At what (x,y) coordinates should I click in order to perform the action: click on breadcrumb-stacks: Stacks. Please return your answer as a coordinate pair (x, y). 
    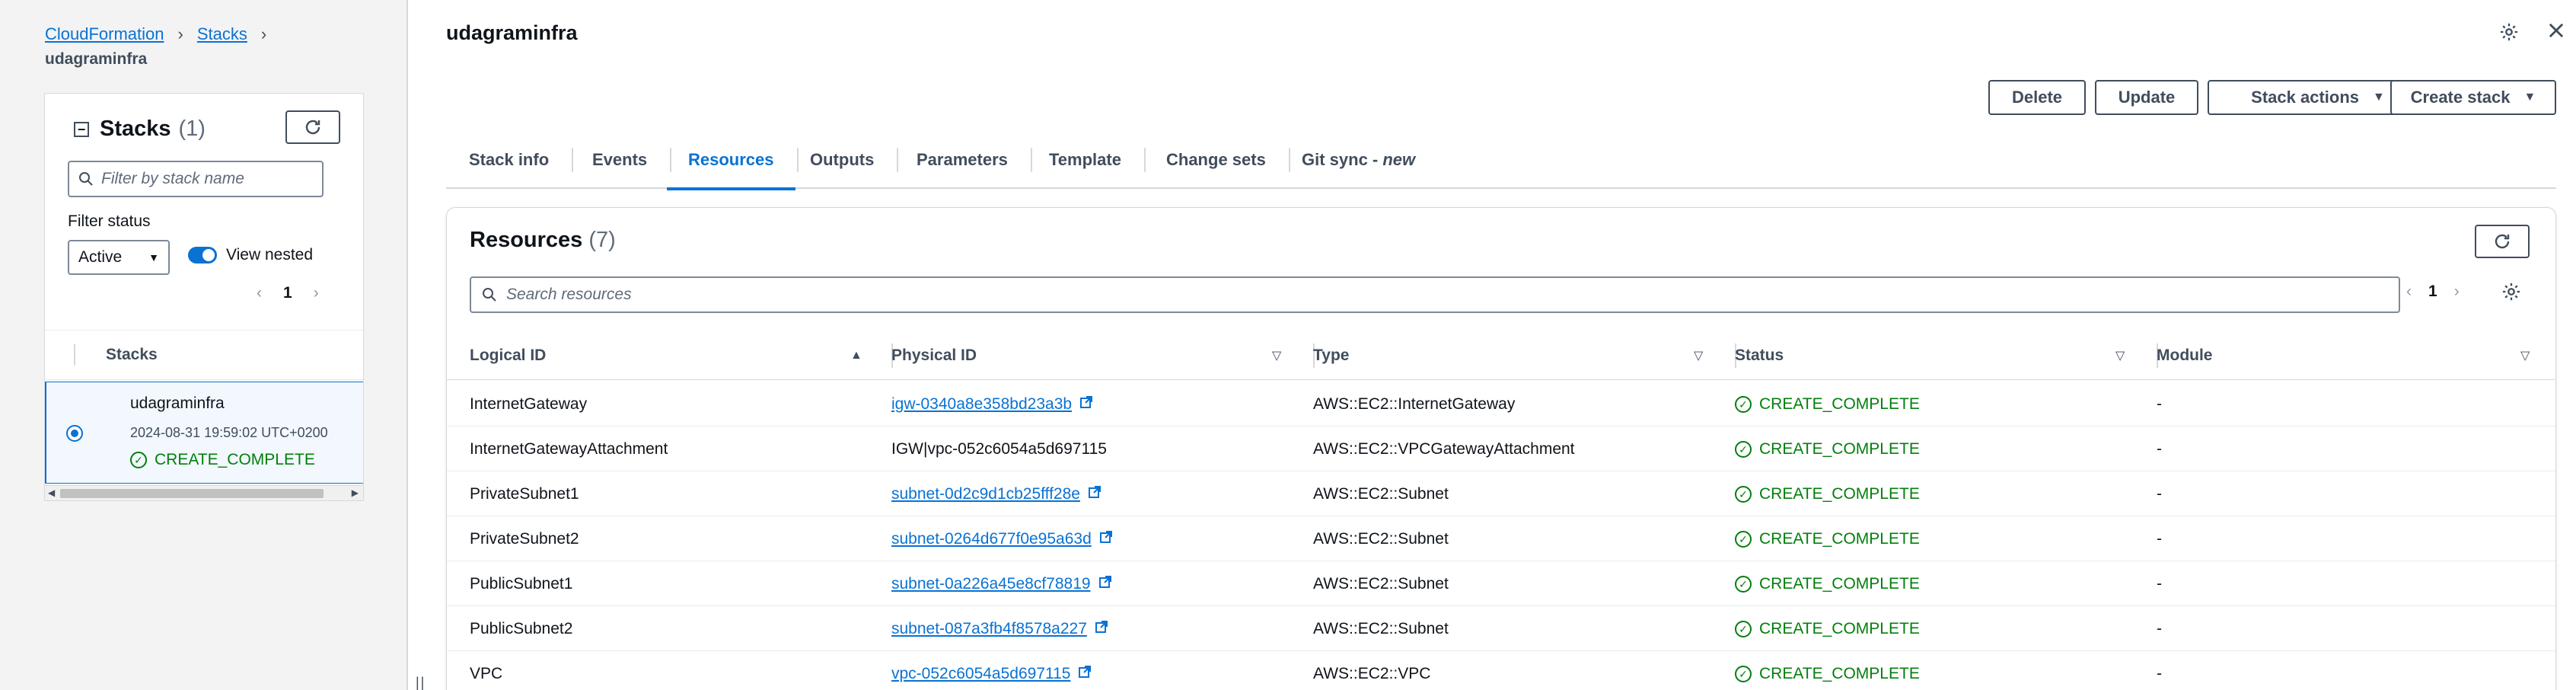
    Looking at the image, I should click on (222, 34).